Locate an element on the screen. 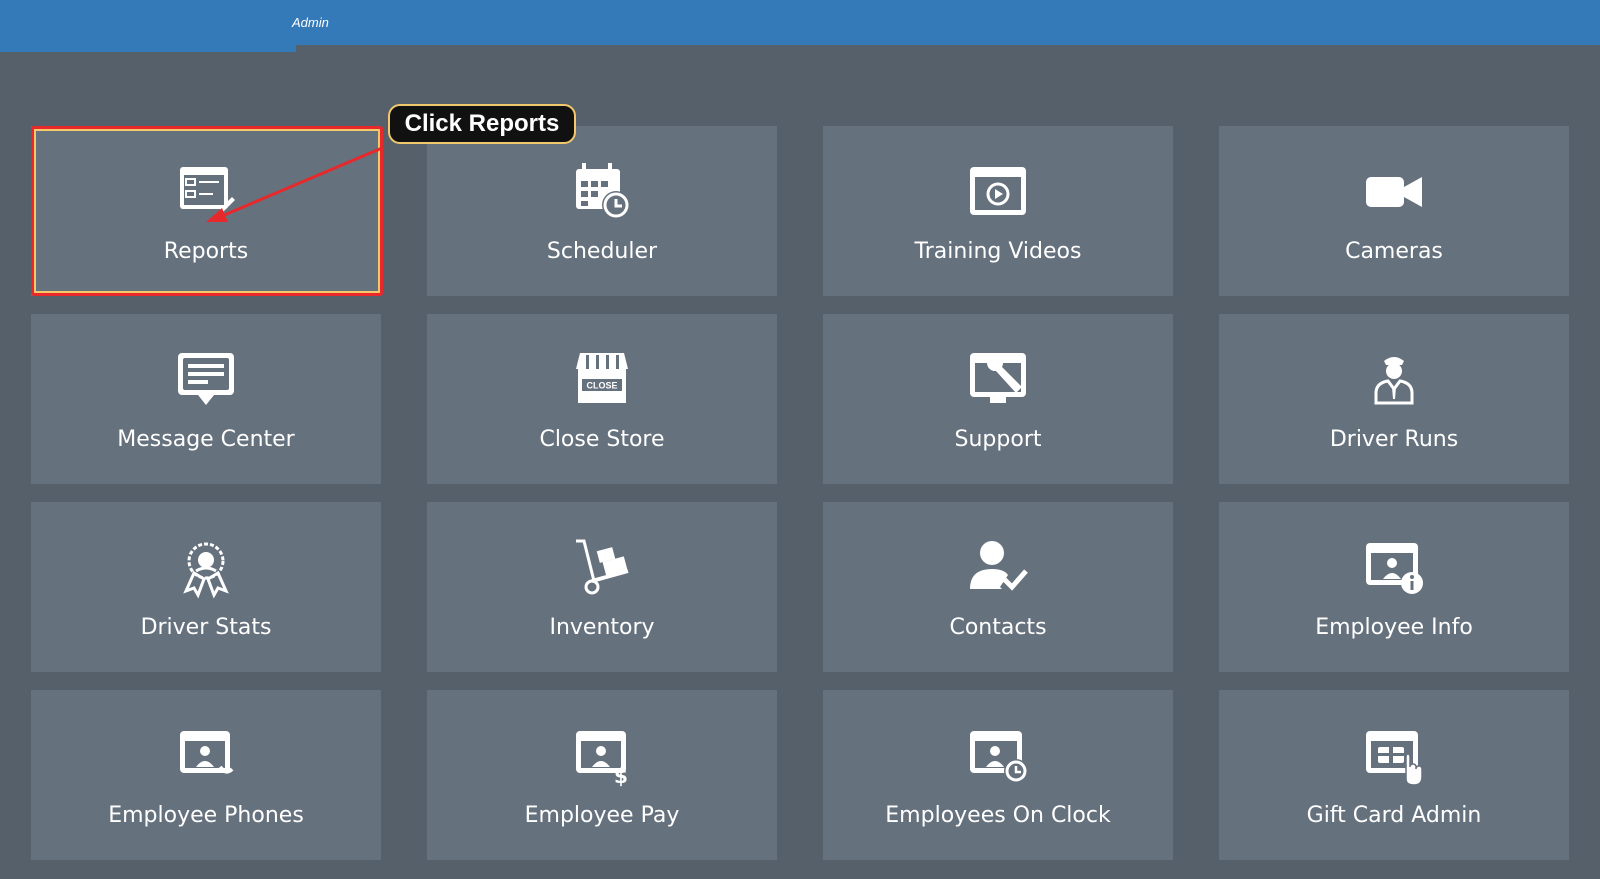  tile-contacts: Contacts is located at coordinates (998, 587).